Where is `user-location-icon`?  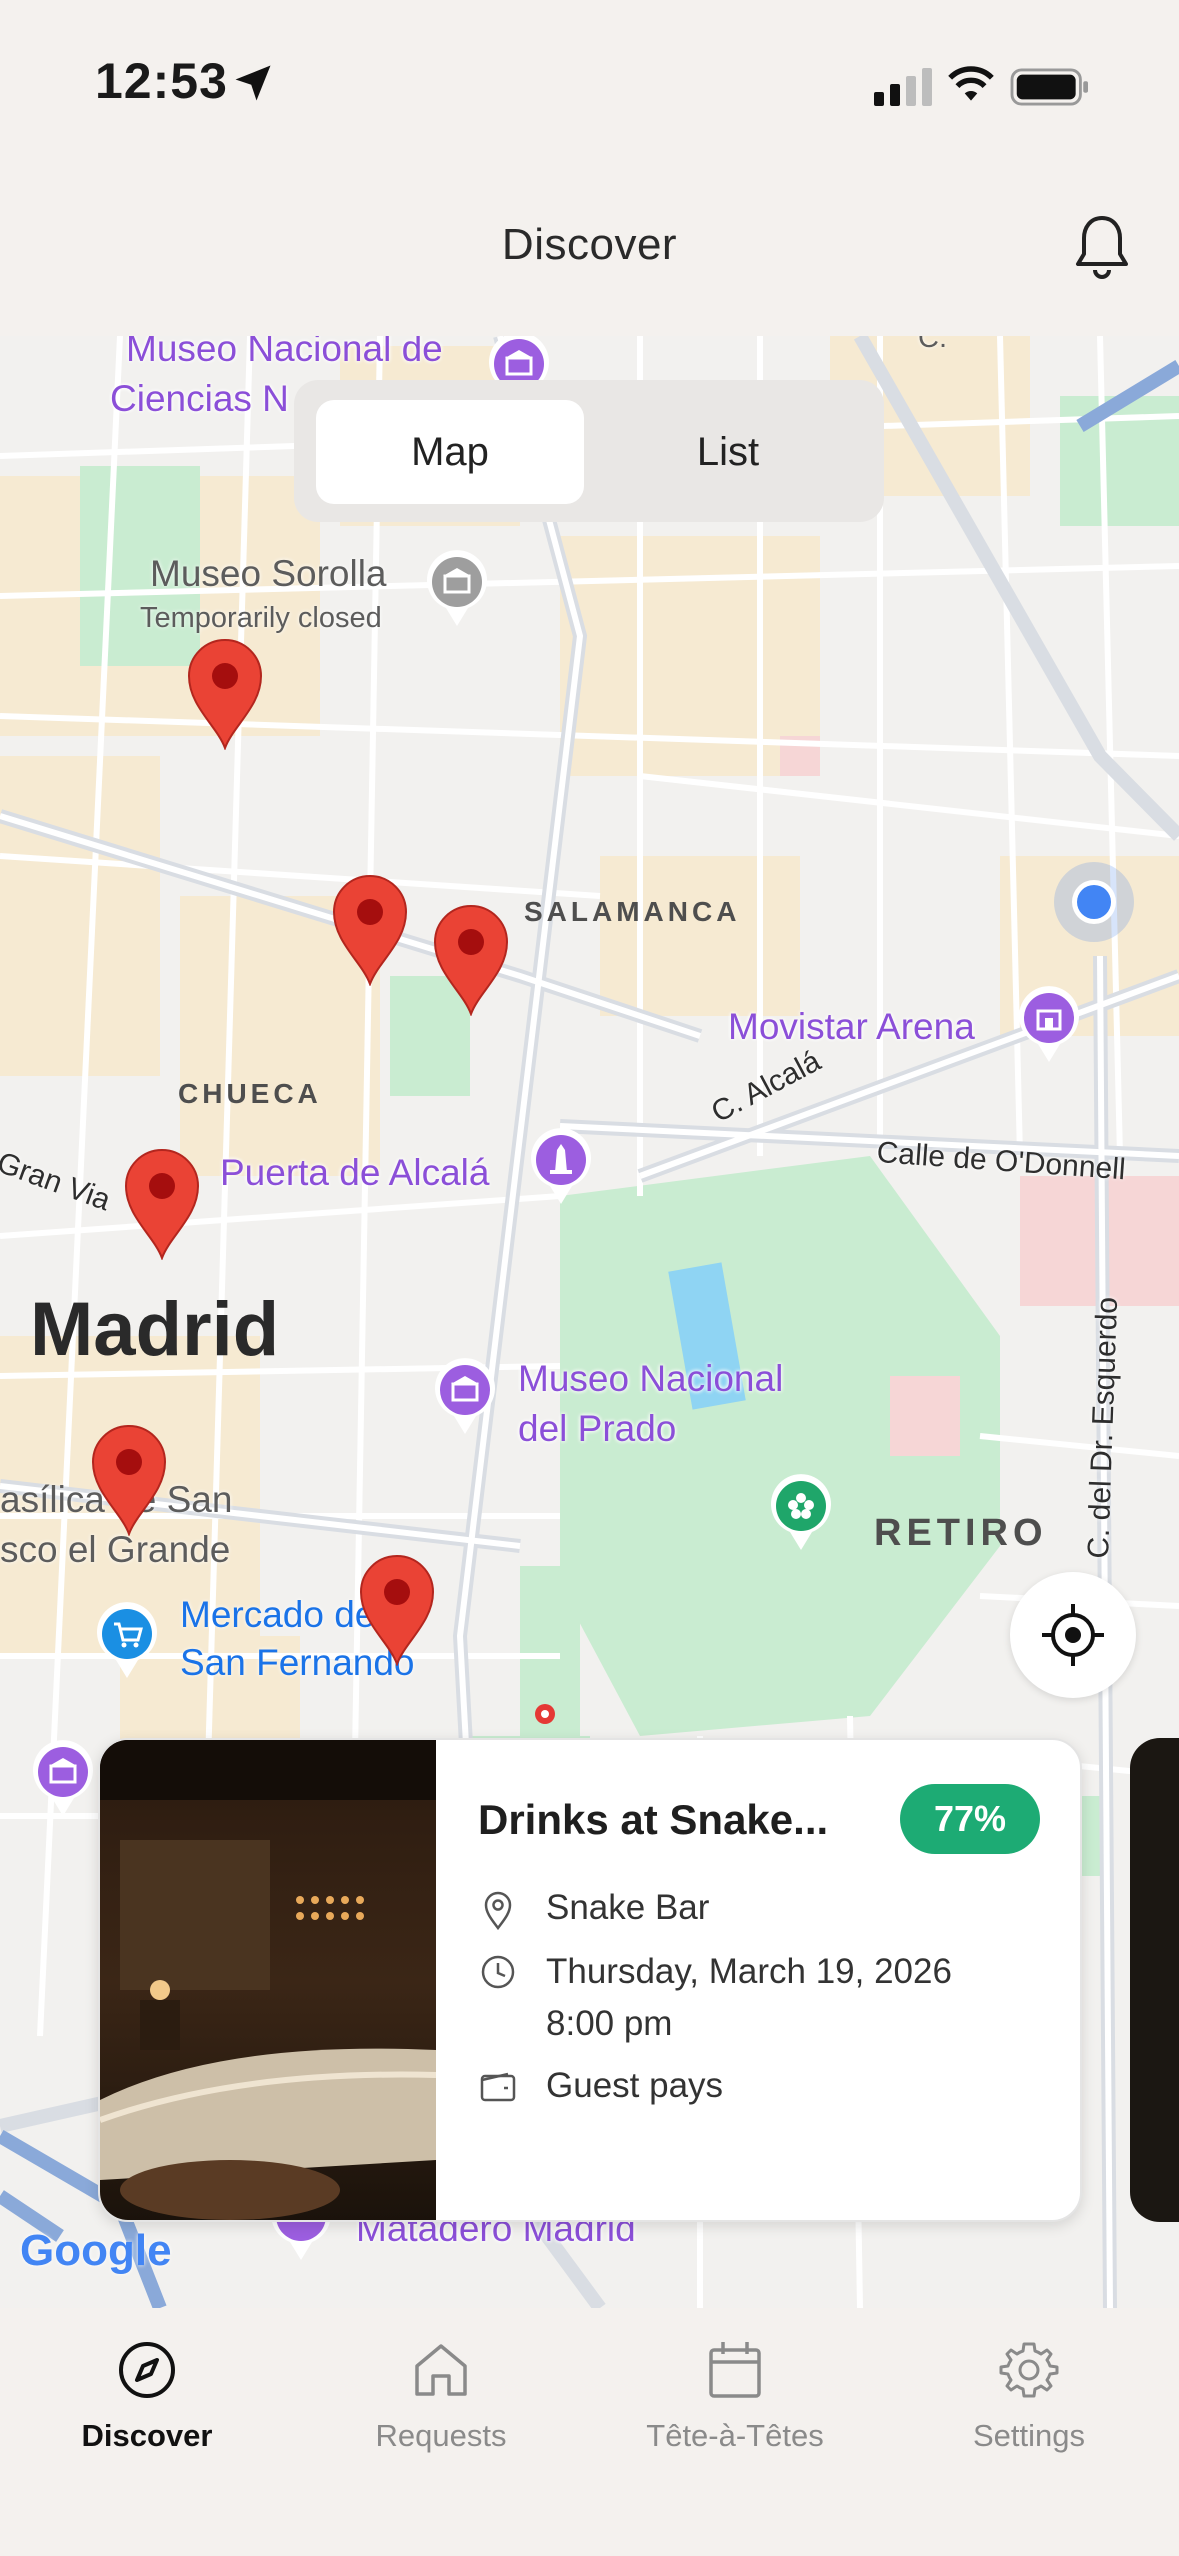
user-location-icon is located at coordinates (1094, 902).